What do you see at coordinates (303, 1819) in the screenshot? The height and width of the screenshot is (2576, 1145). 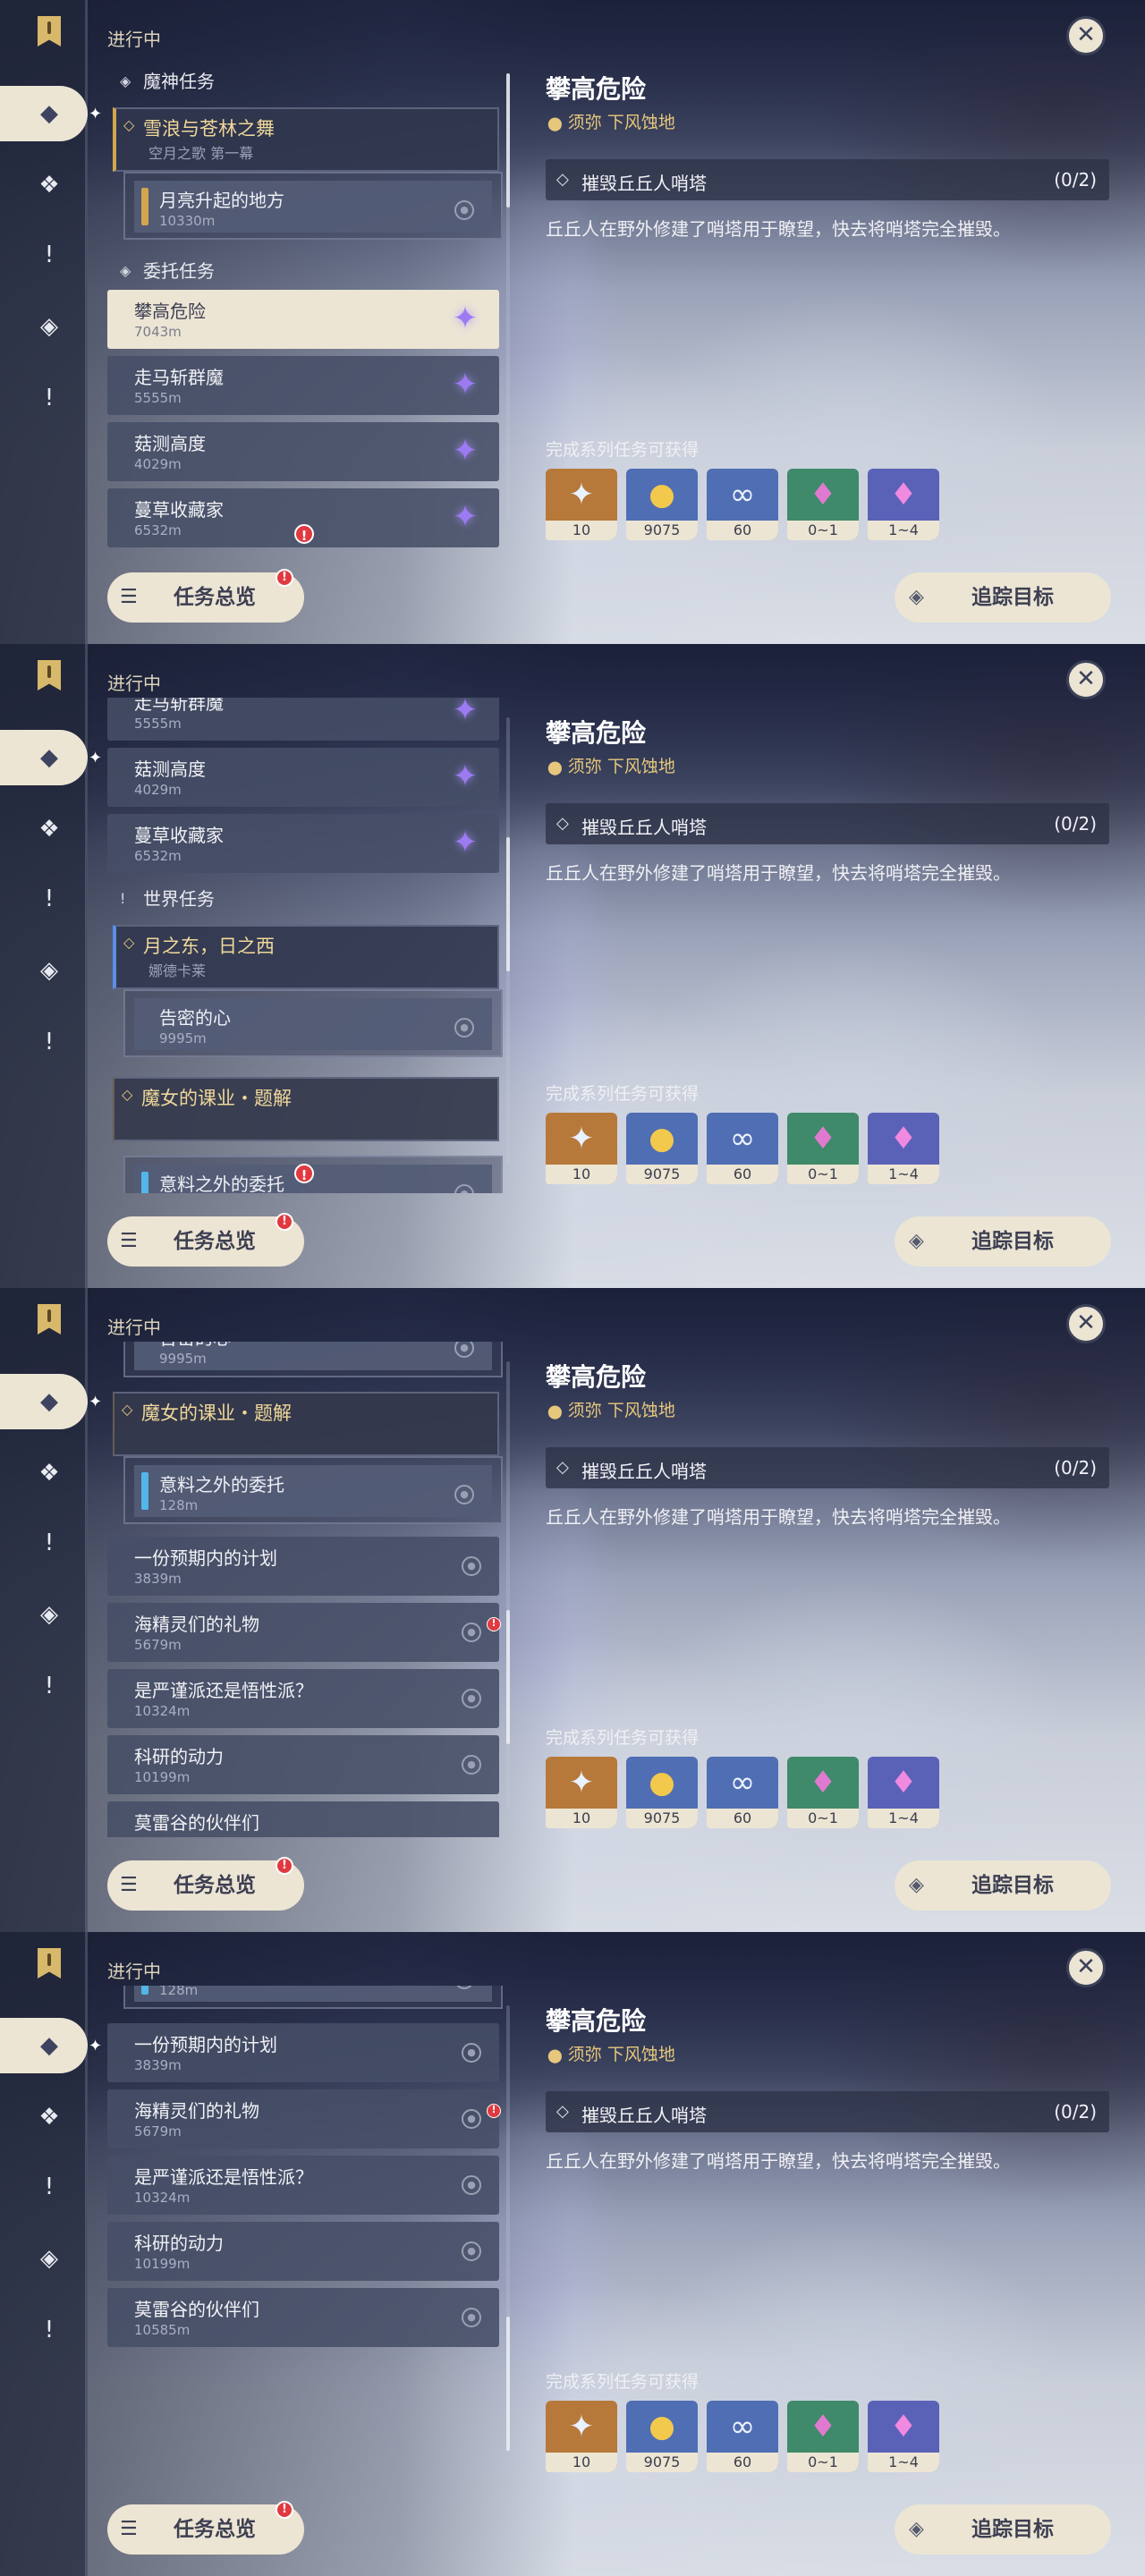 I see `quest-item: 莫雷谷的伙伴们` at bounding box center [303, 1819].